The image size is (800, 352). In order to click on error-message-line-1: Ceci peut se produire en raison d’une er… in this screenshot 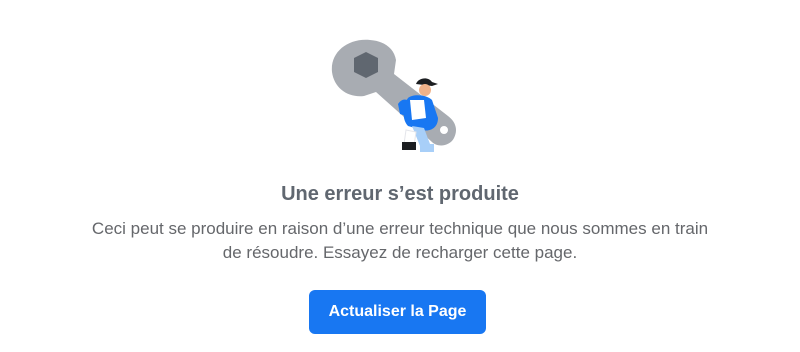, I will do `click(400, 228)`.